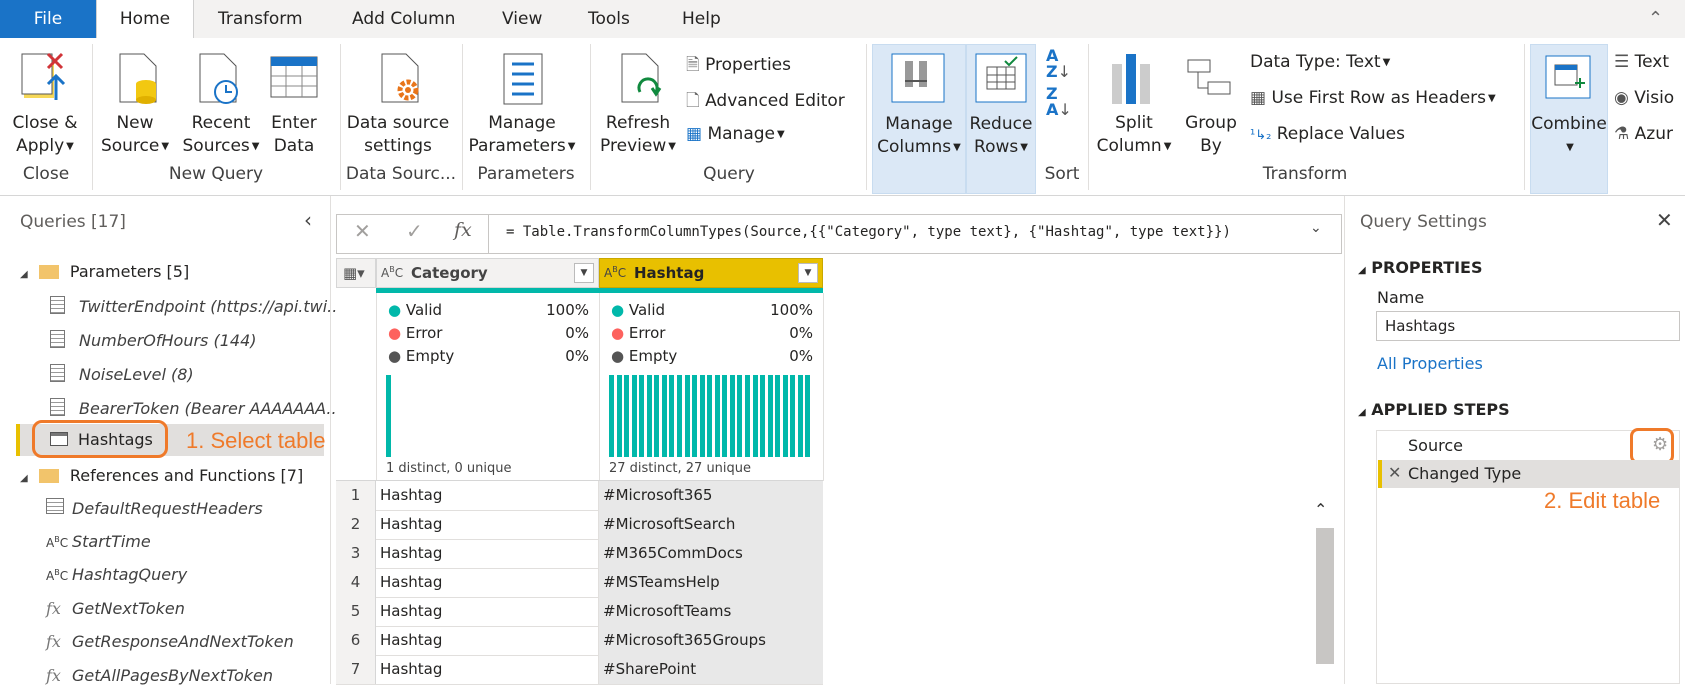  I want to click on table-row: 4 Hashtag #MSTeamsHelp, so click(579, 583).